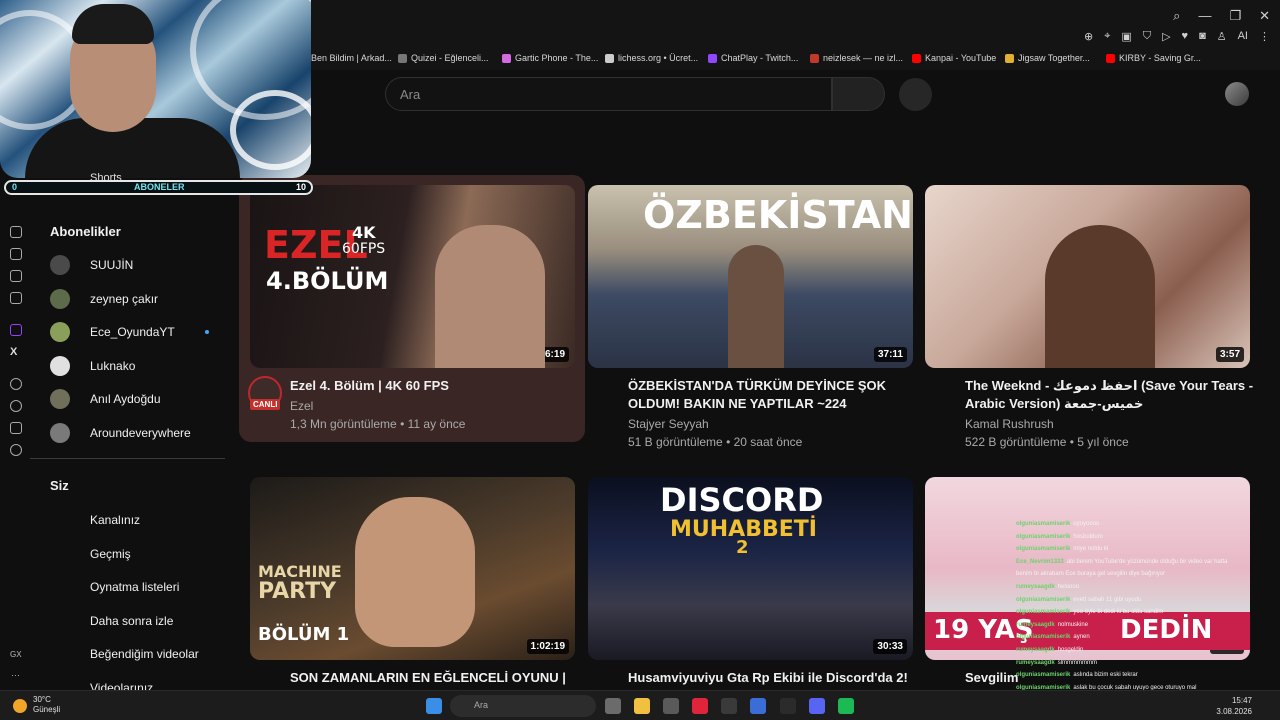 The width and height of the screenshot is (1280, 720). Describe the element at coordinates (129, 332) in the screenshot. I see `sidebar-item-subscription: Ece_OyundaYT` at that location.